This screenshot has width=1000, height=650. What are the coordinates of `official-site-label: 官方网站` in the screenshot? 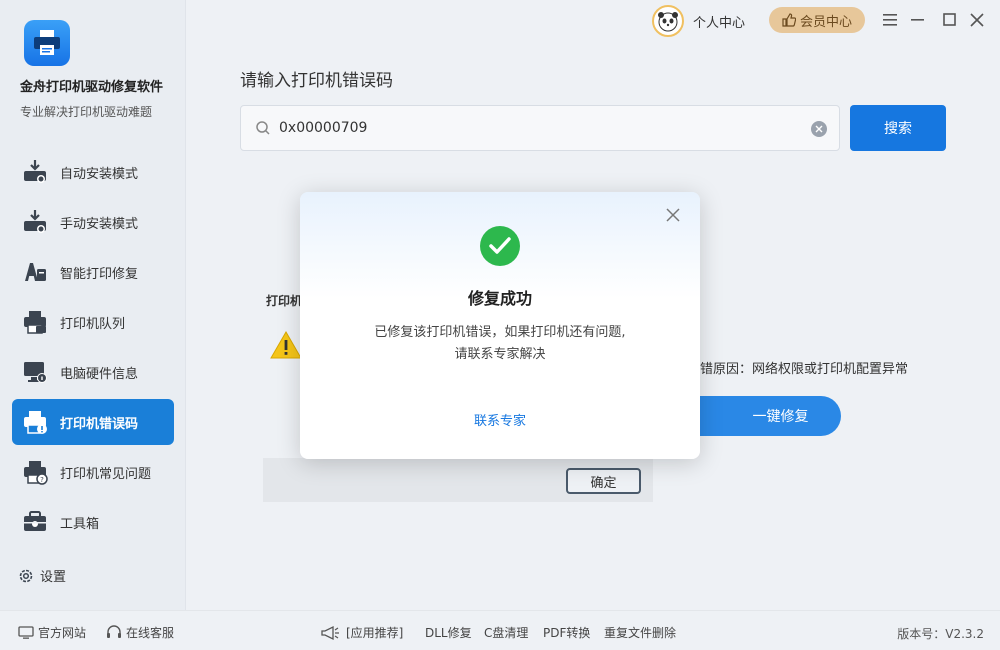 It's located at (62, 633).